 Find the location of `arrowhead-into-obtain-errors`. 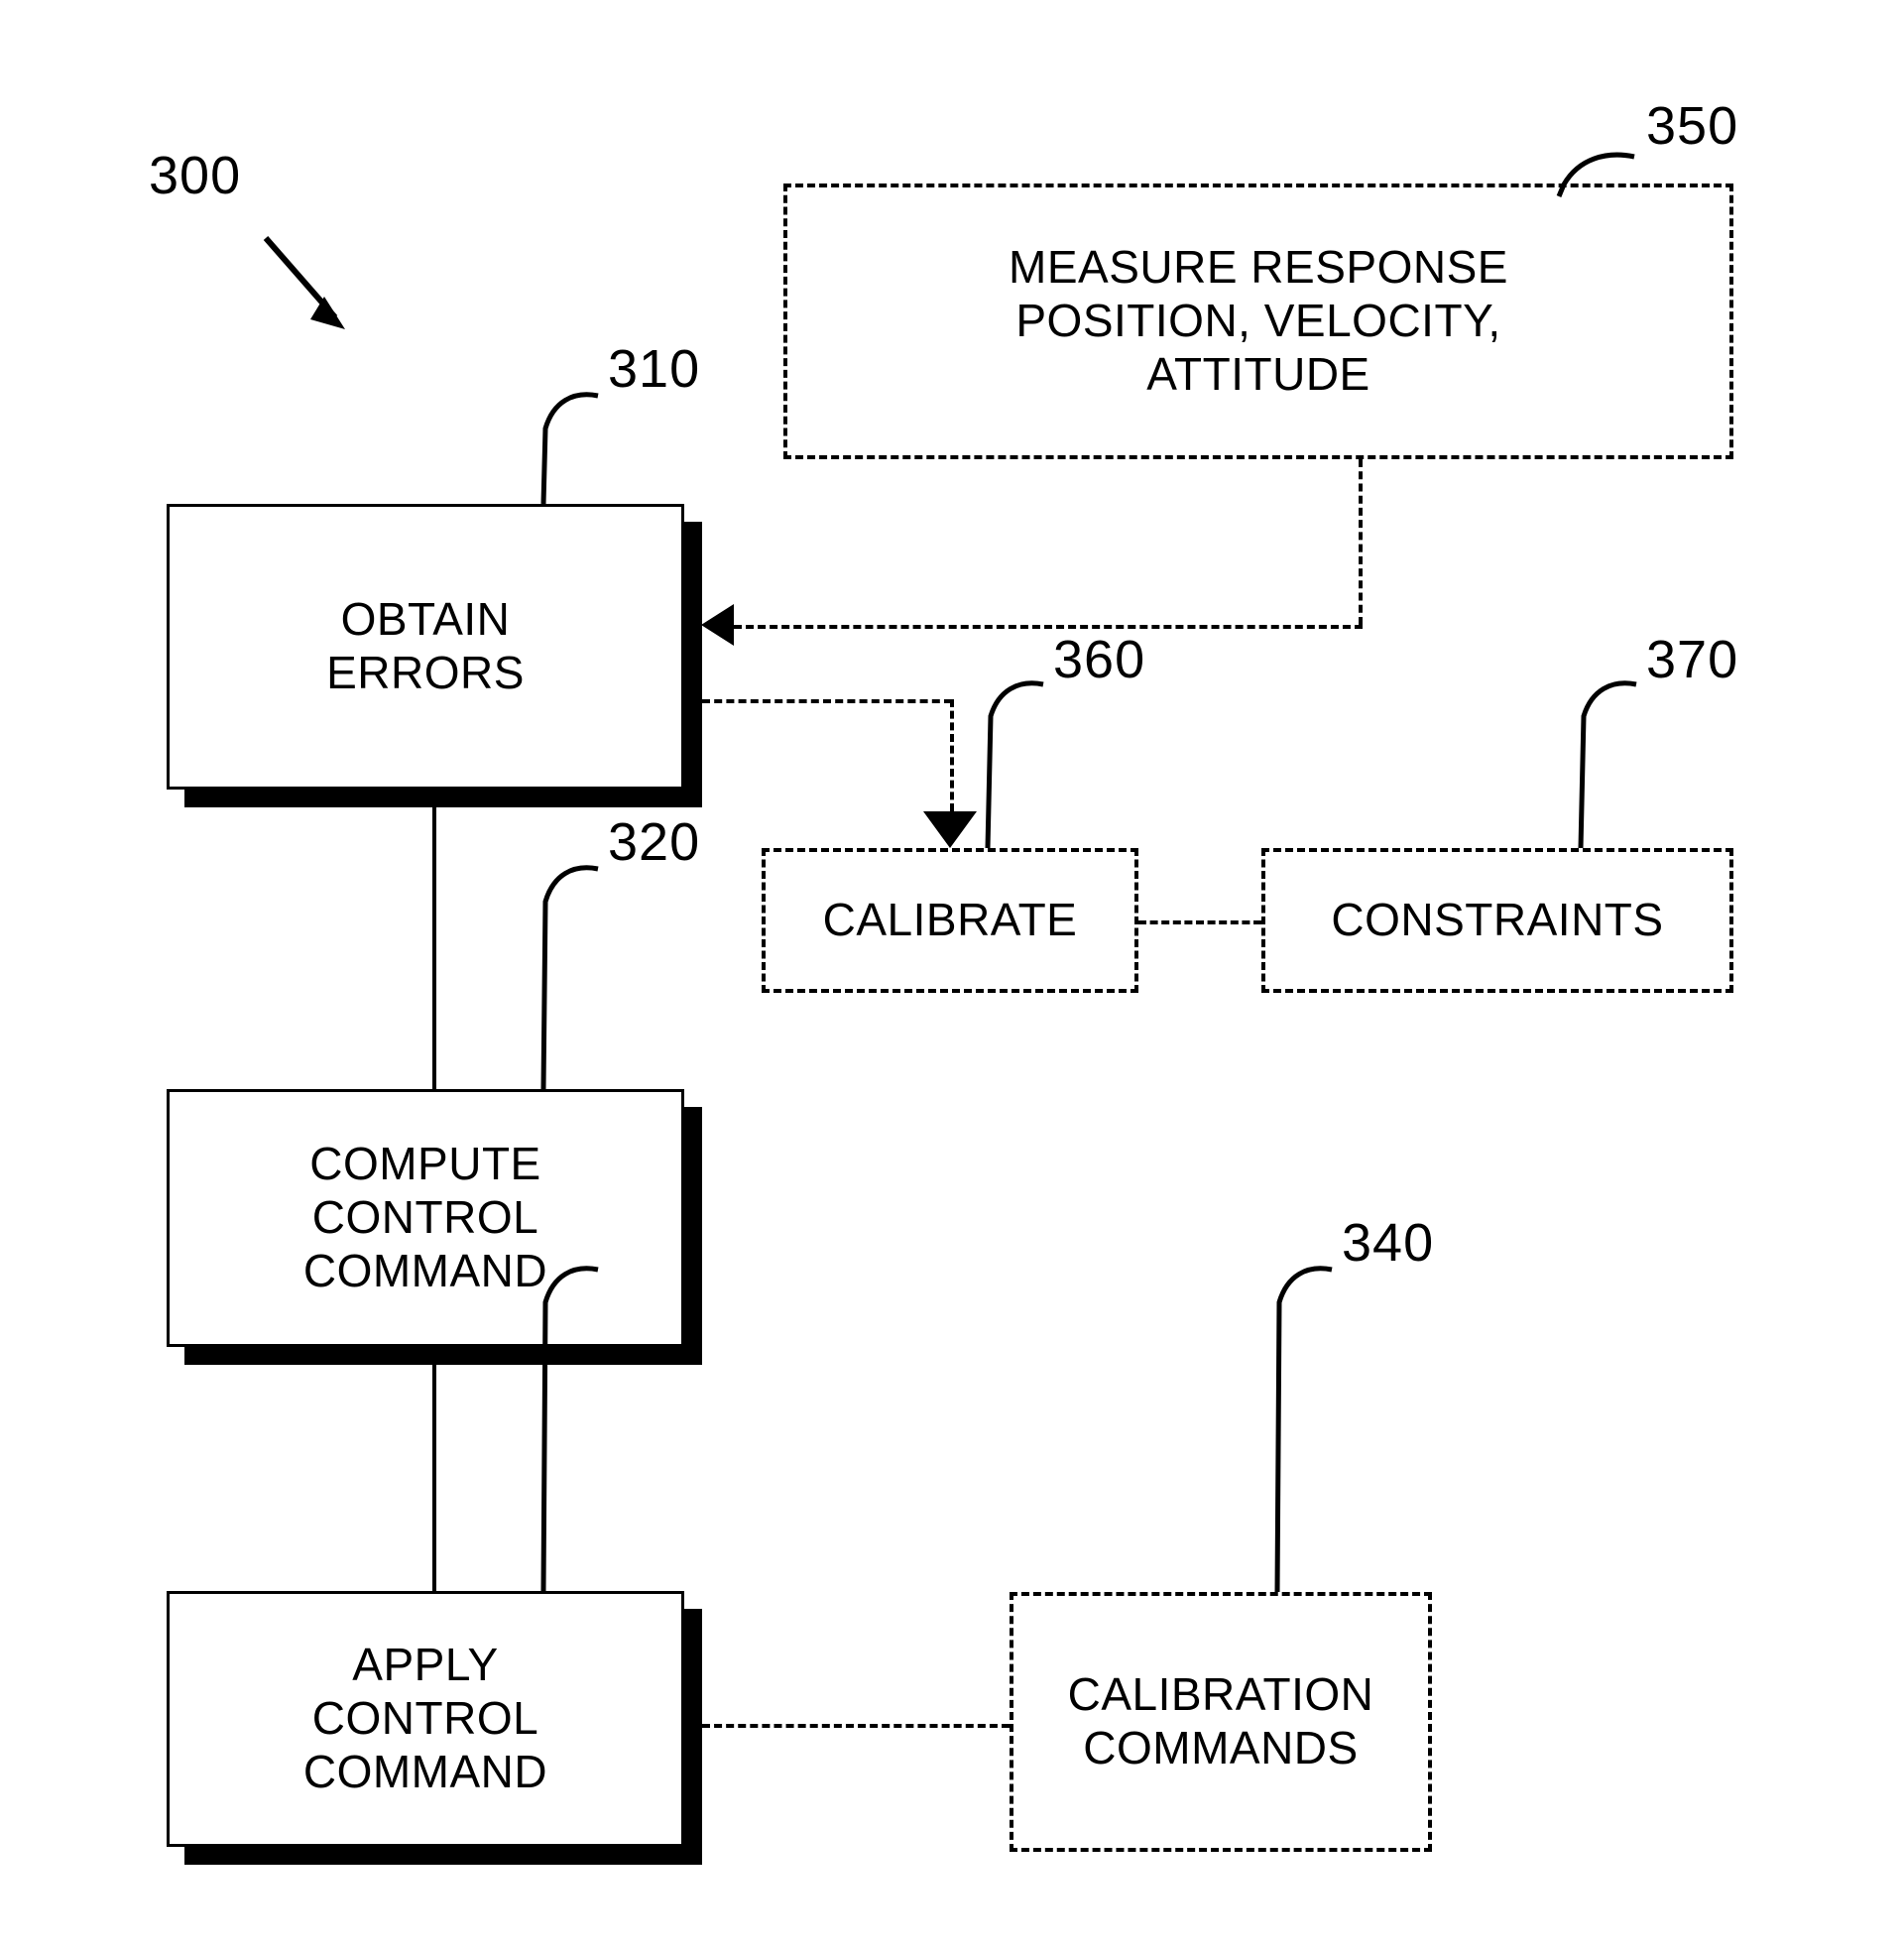

arrowhead-into-obtain-errors is located at coordinates (717, 625).